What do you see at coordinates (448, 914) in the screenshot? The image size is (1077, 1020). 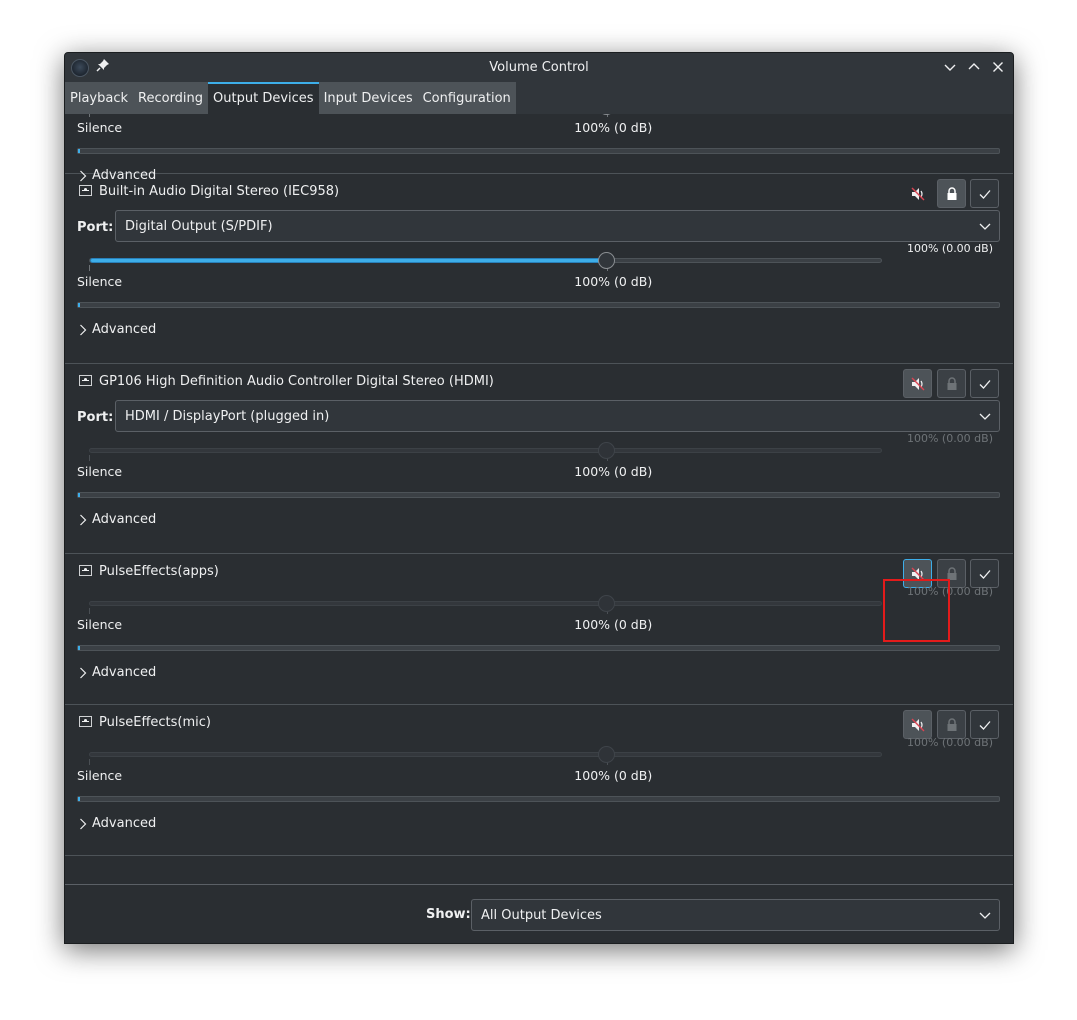 I see `show-label: Show:` at bounding box center [448, 914].